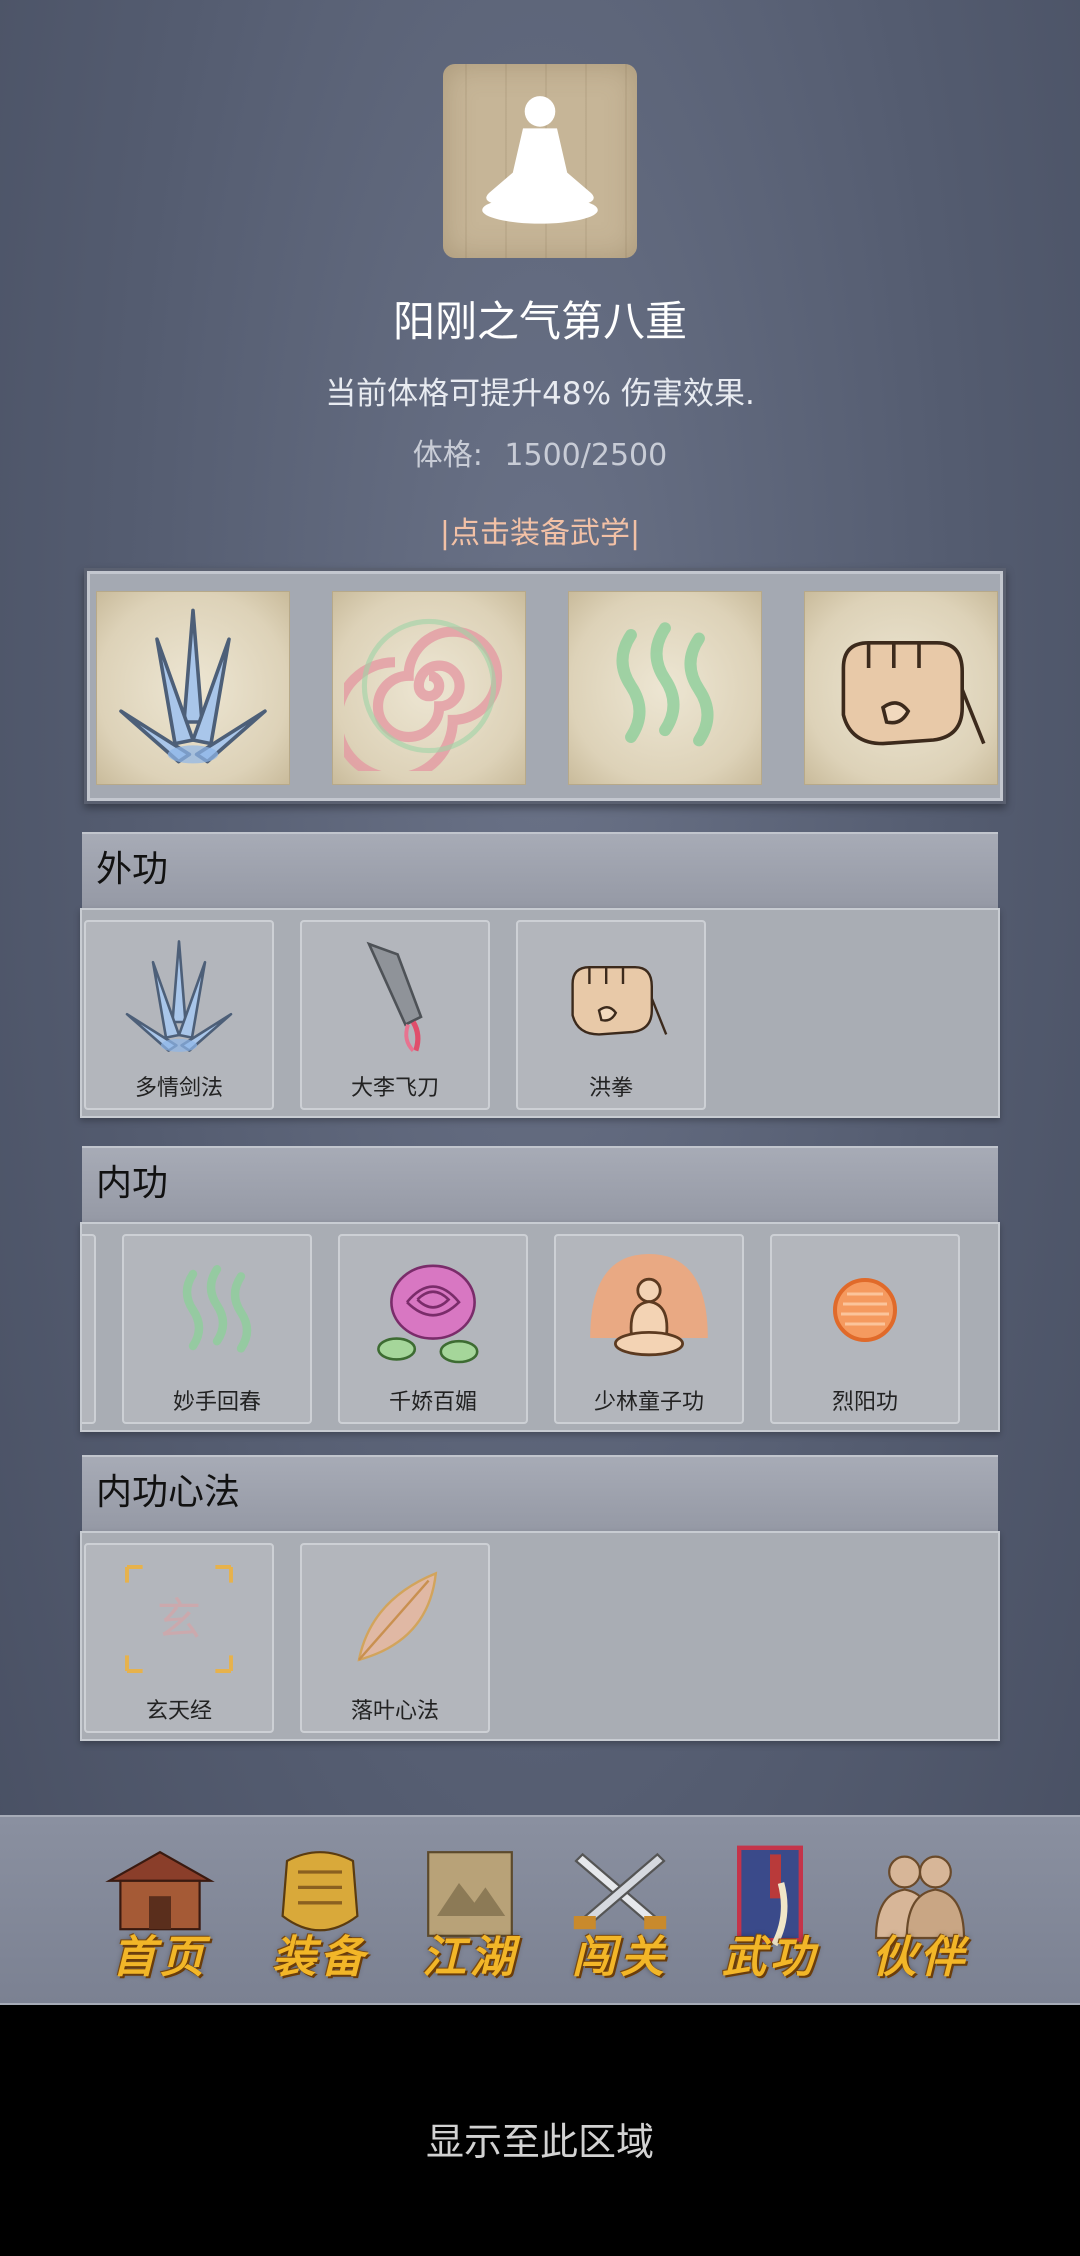  I want to click on nav-label: 首页, so click(160, 1957).